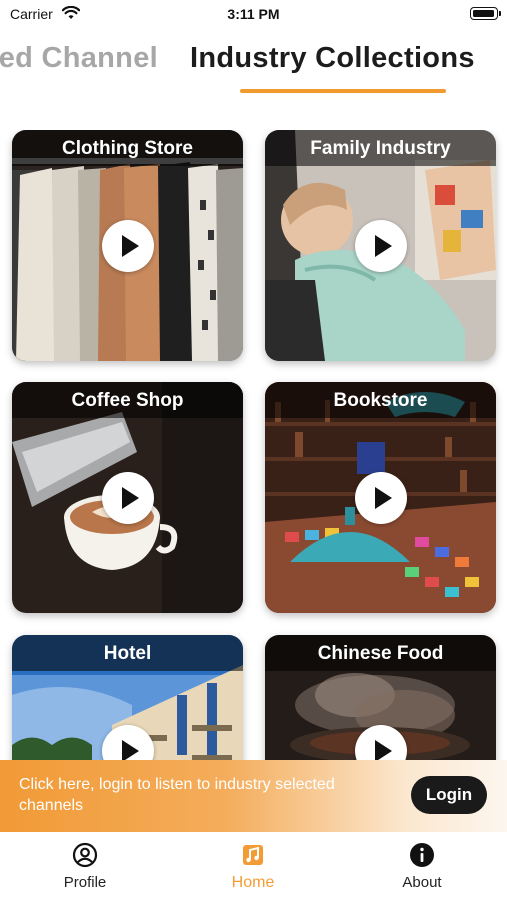  What do you see at coordinates (380, 697) in the screenshot?
I see `collection-card-chinese-food: Chinese Food` at bounding box center [380, 697].